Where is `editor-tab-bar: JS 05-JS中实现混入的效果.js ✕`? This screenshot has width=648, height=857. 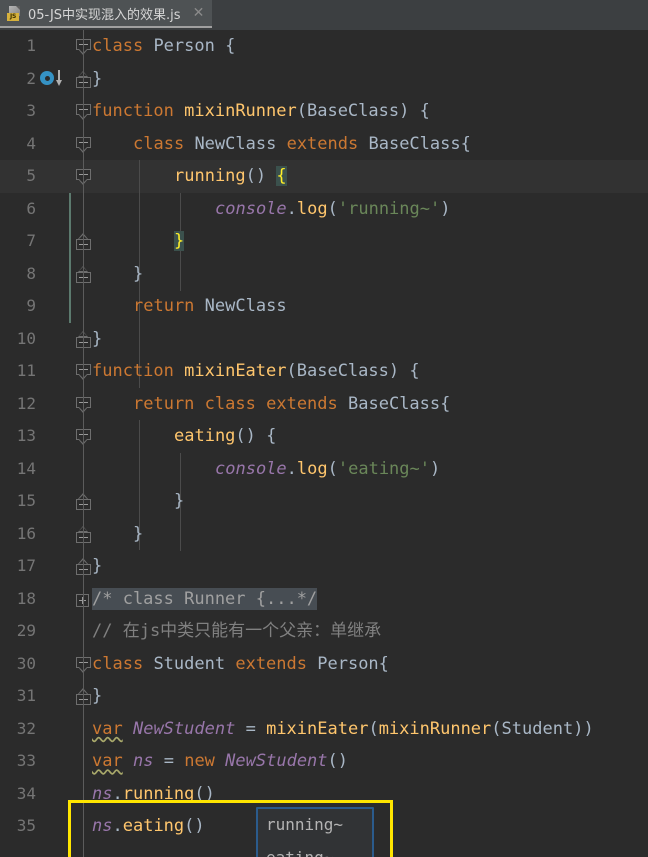
editor-tab-bar: JS 05-JS中实现混入的效果.js ✕ is located at coordinates (324, 15).